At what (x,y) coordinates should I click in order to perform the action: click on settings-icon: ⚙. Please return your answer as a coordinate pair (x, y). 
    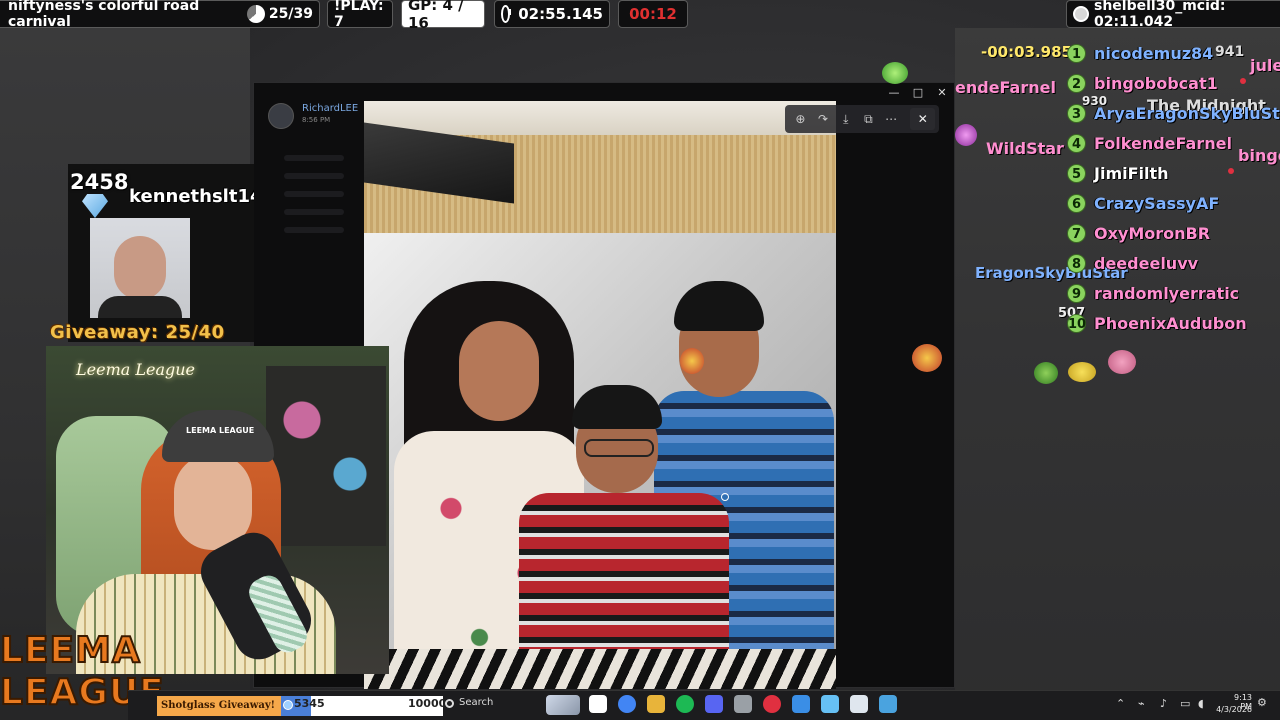
    Looking at the image, I should click on (1262, 702).